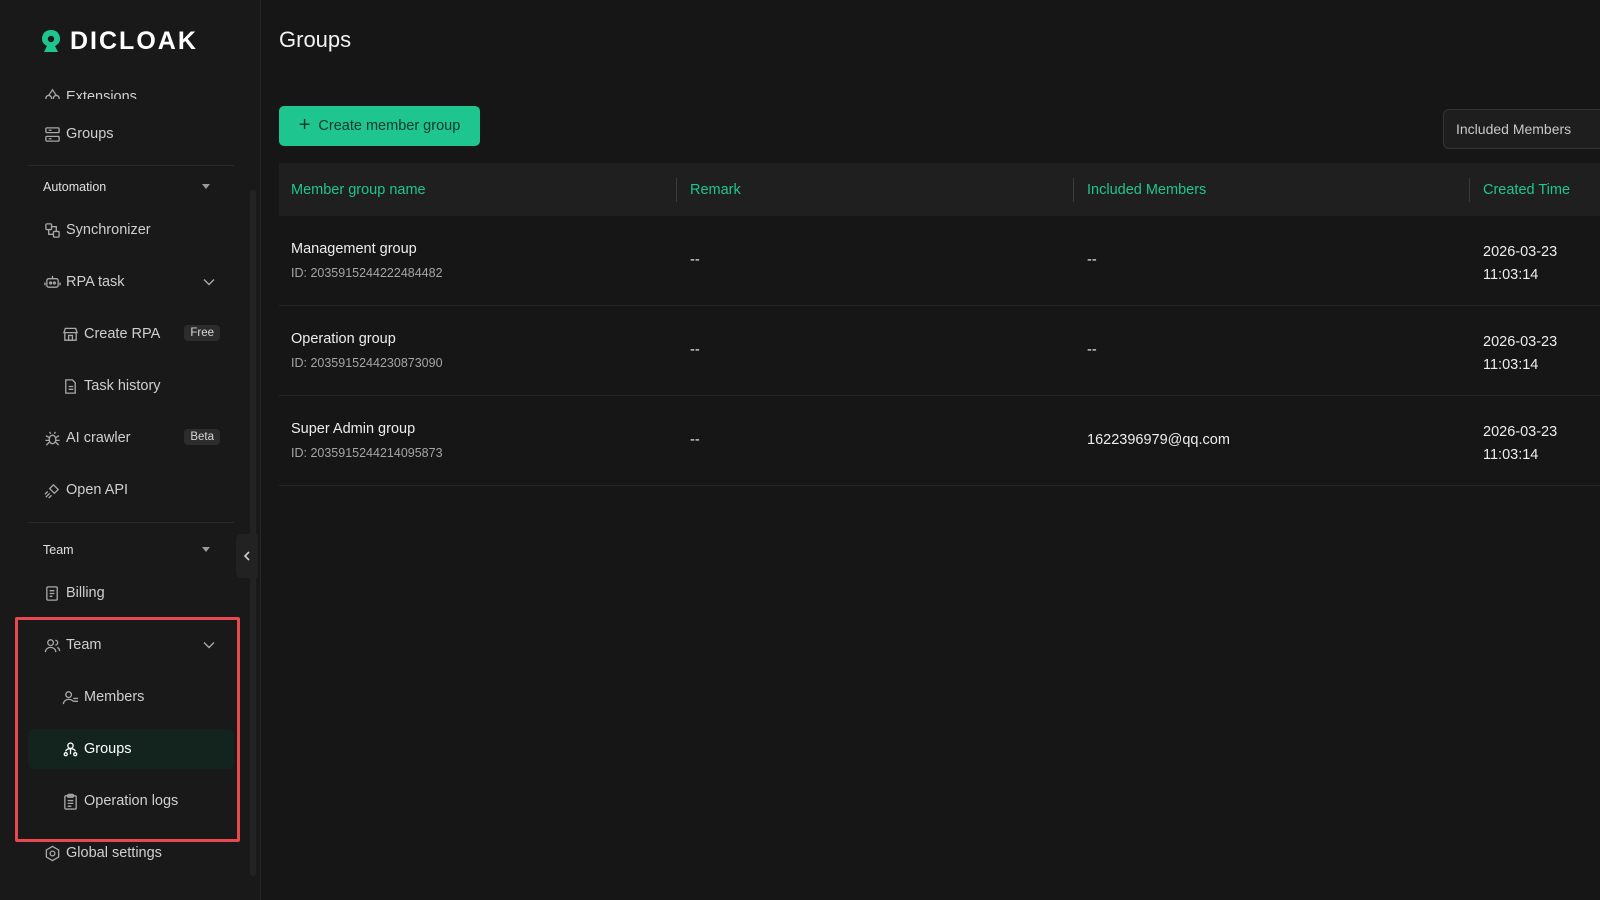 The height and width of the screenshot is (900, 1600). I want to click on sidebar-item-task-history: Task history, so click(131, 386).